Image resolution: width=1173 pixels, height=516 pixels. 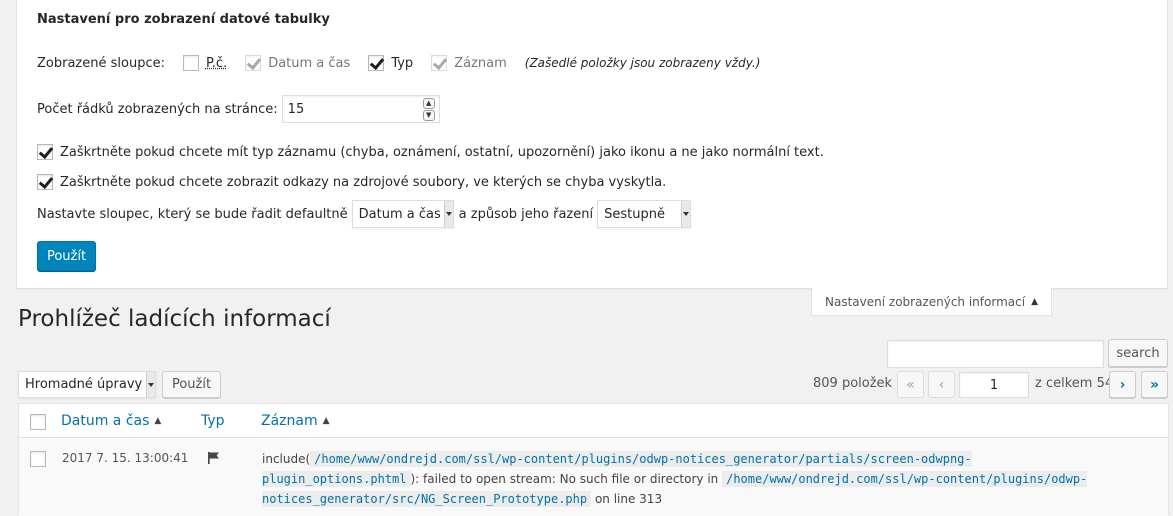 I want to click on column-toggle-pc: P.č., so click(x=205, y=63).